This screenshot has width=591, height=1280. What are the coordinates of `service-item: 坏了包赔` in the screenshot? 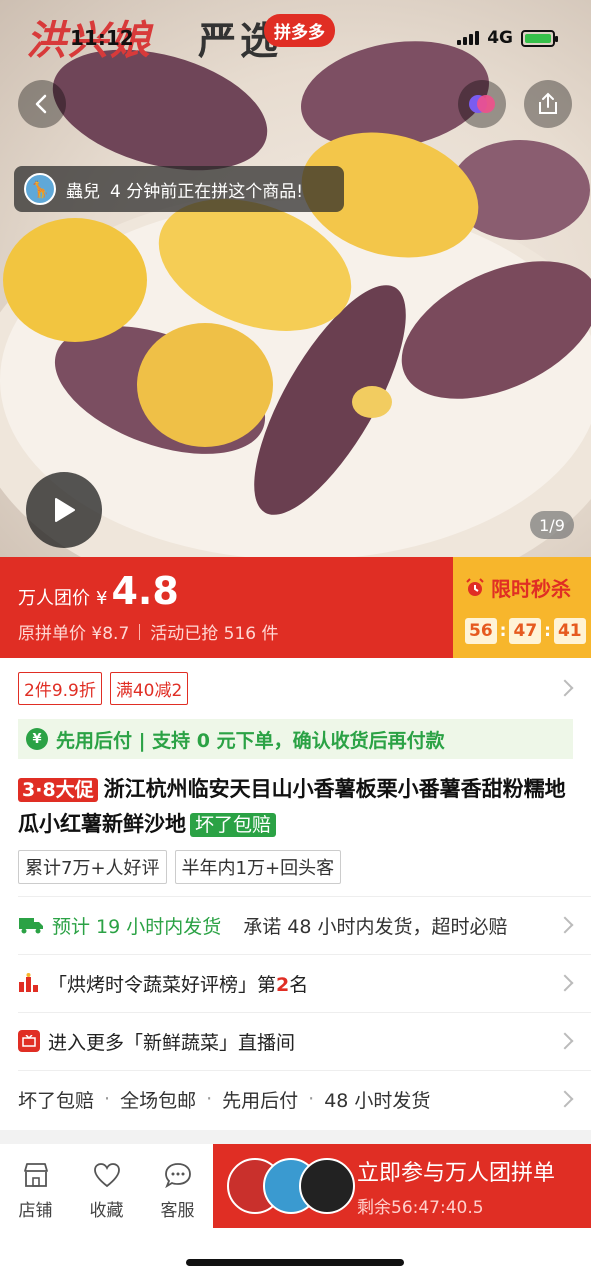 It's located at (56, 1100).